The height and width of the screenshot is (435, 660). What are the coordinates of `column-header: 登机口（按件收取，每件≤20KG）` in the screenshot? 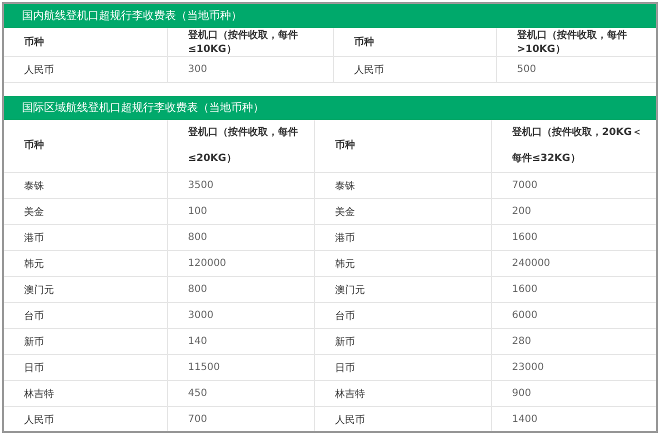 It's located at (241, 146).